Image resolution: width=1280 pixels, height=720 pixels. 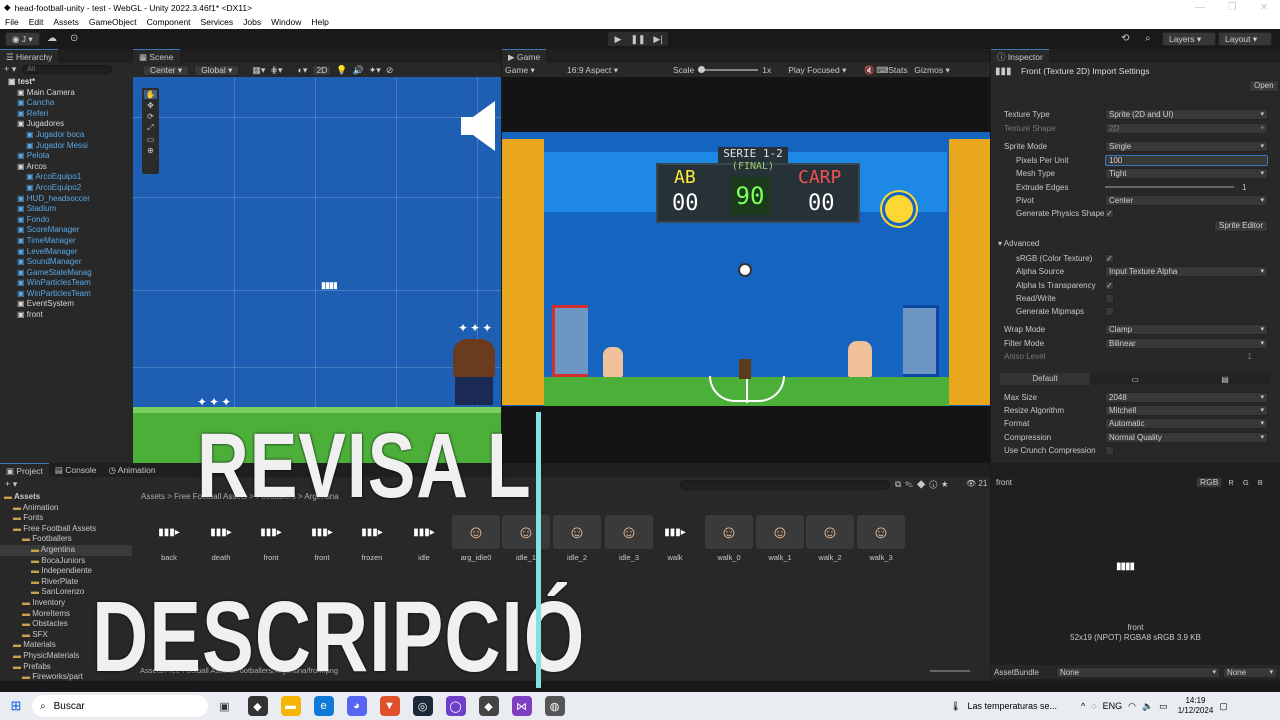 What do you see at coordinates (113, 22) in the screenshot?
I see `menu-gameobject: GameObject` at bounding box center [113, 22].